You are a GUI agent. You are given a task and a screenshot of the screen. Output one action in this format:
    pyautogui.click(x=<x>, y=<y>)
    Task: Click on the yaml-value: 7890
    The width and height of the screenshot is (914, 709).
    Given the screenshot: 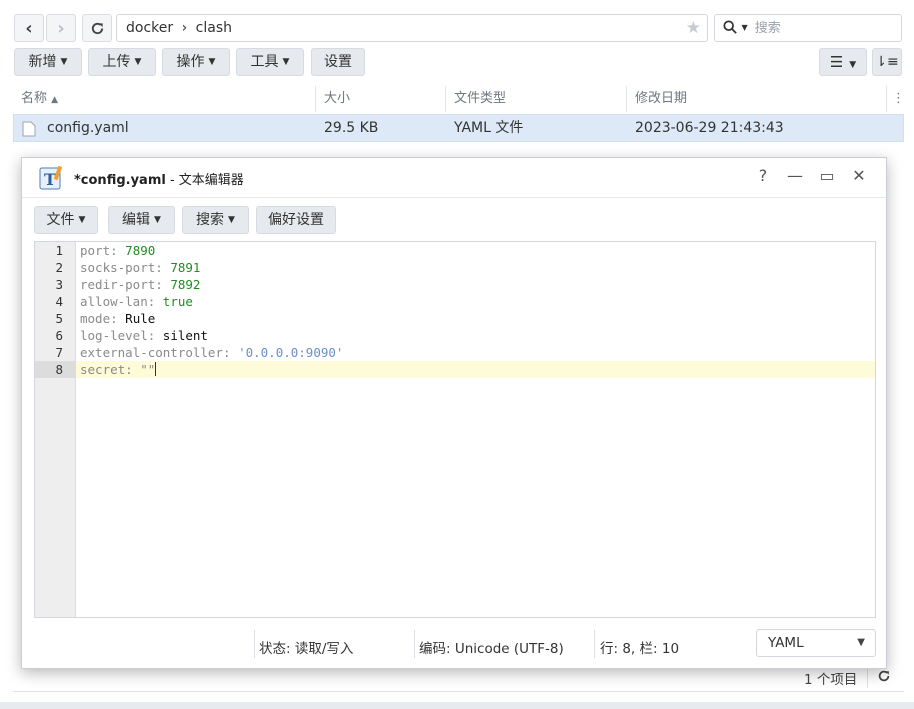 What is the action you would take?
    pyautogui.click(x=140, y=250)
    